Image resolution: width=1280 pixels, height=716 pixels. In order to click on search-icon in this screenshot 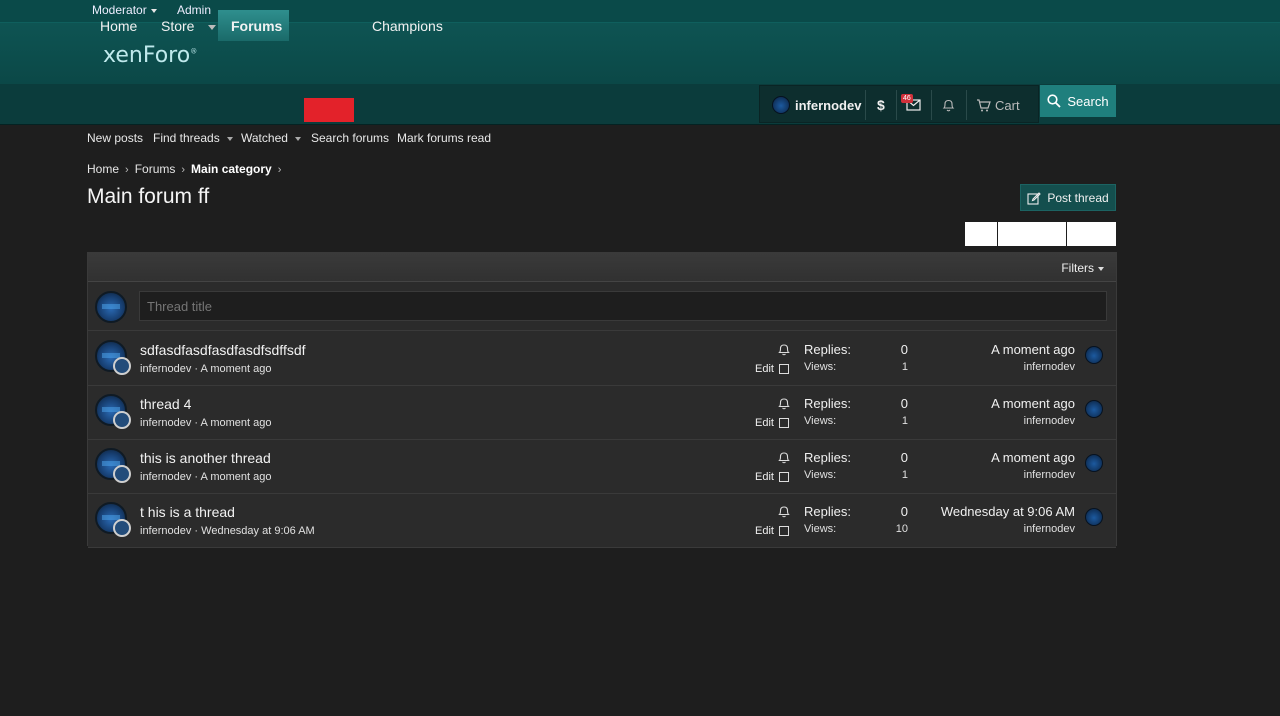, I will do `click(1054, 101)`.